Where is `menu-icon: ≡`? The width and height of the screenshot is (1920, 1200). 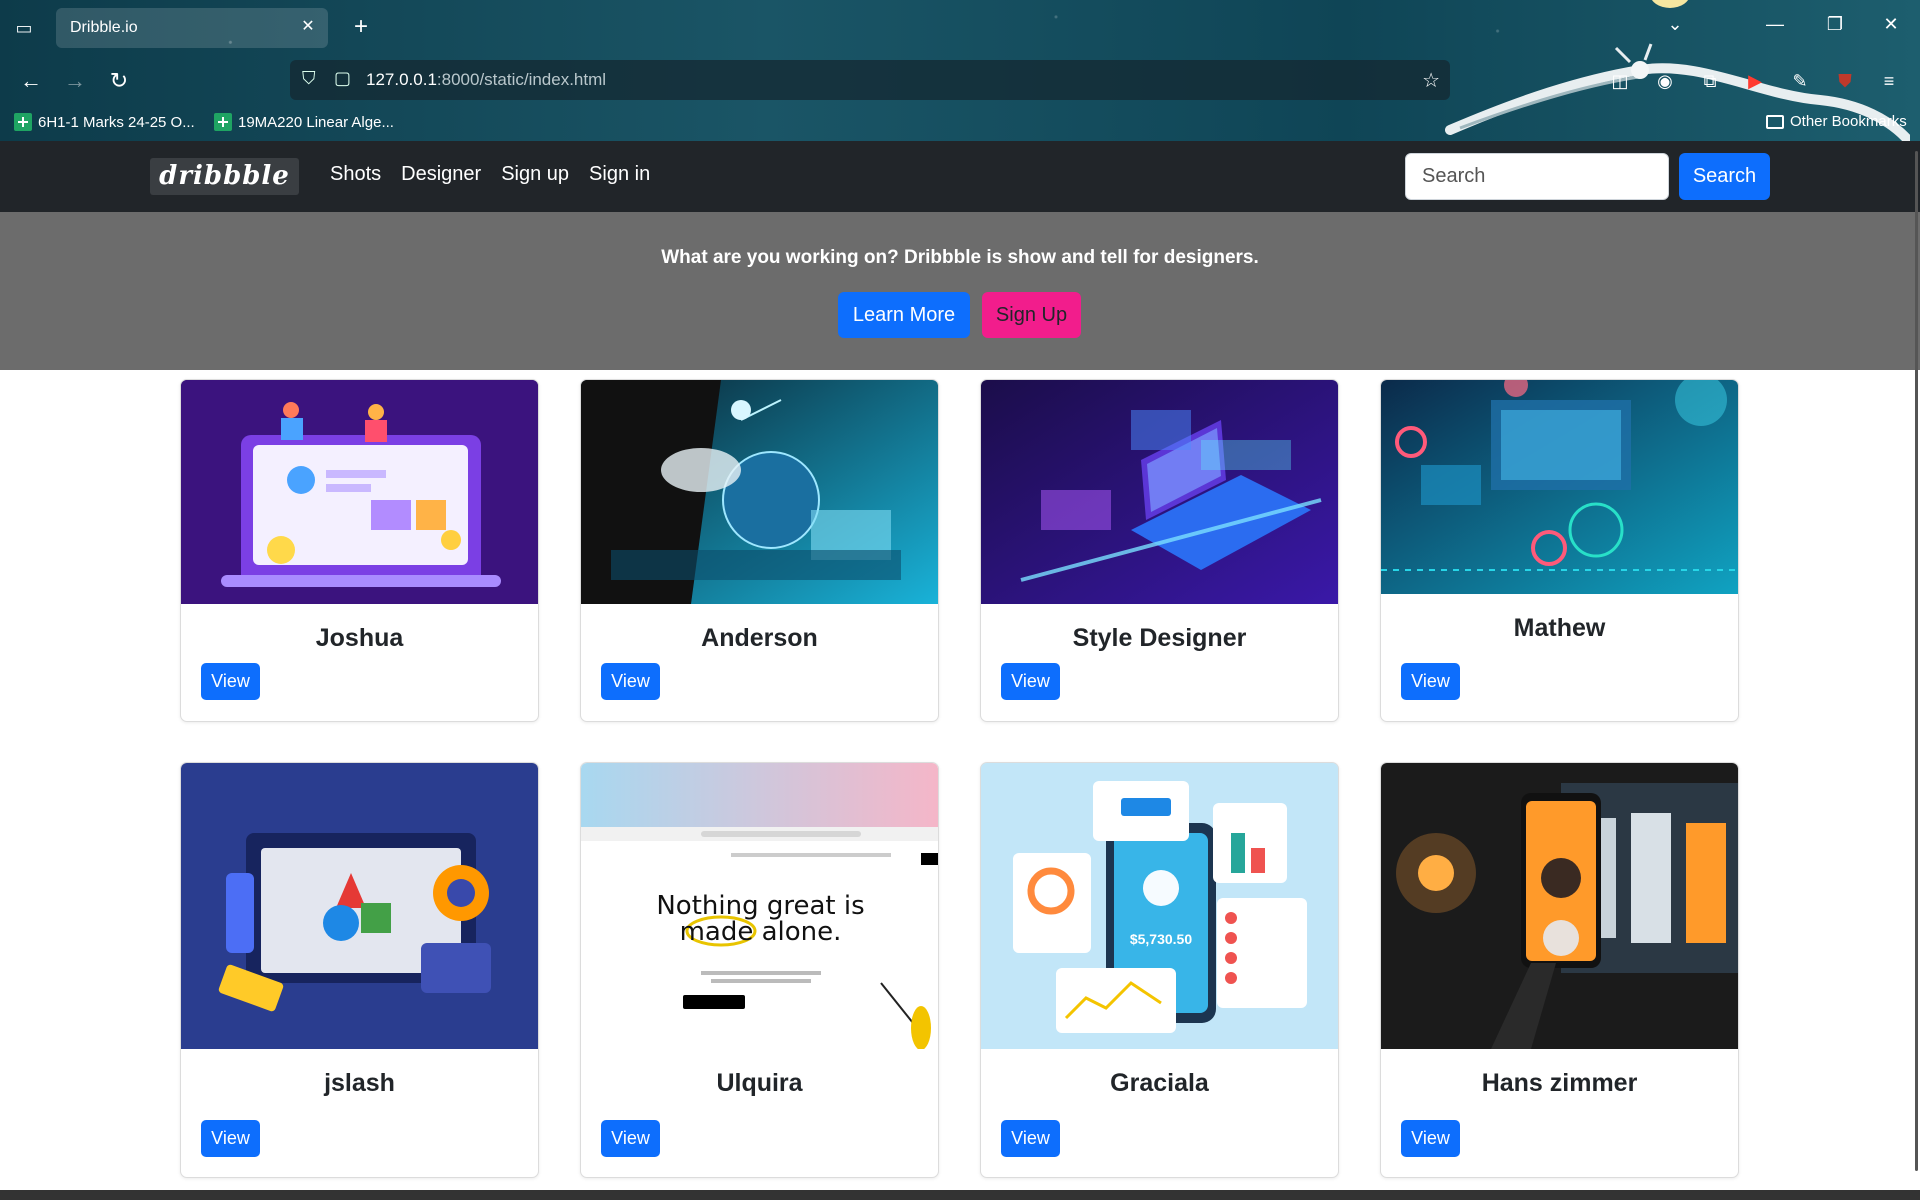
menu-icon: ≡ is located at coordinates (1889, 81).